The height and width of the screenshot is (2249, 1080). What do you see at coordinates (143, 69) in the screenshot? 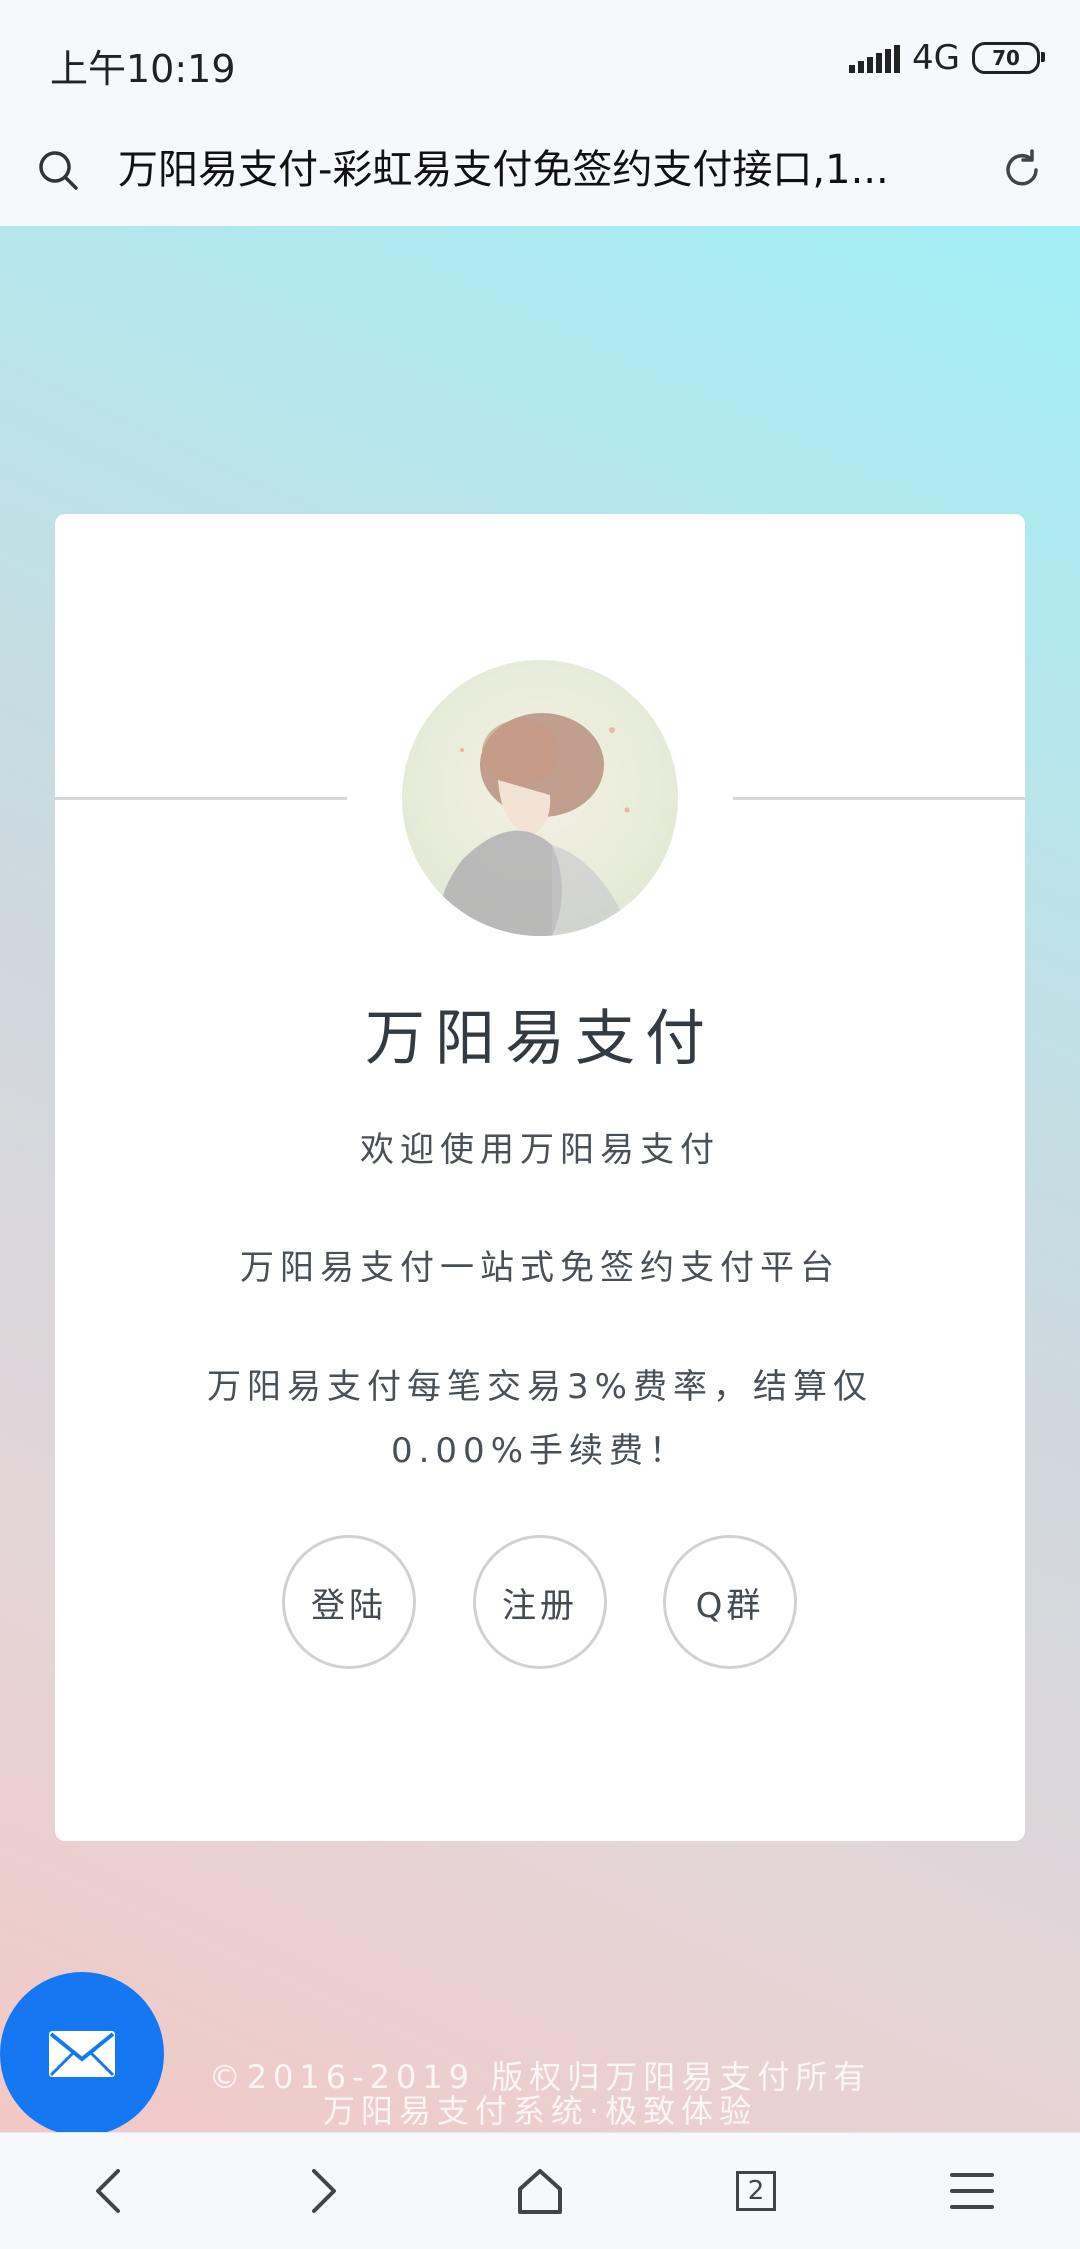
I see `status-time: 上午10:19` at bounding box center [143, 69].